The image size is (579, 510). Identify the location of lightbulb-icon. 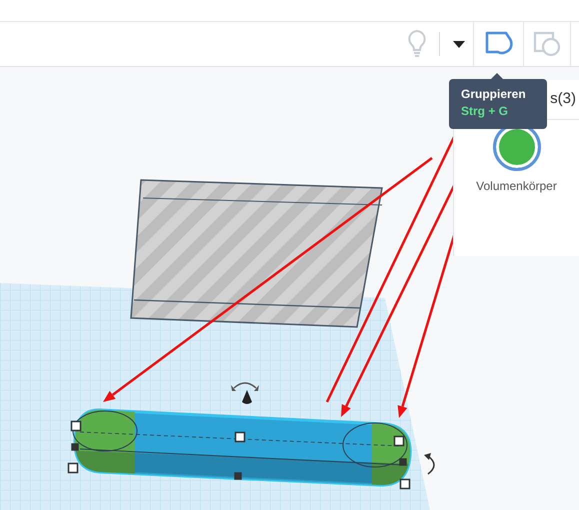
(417, 44).